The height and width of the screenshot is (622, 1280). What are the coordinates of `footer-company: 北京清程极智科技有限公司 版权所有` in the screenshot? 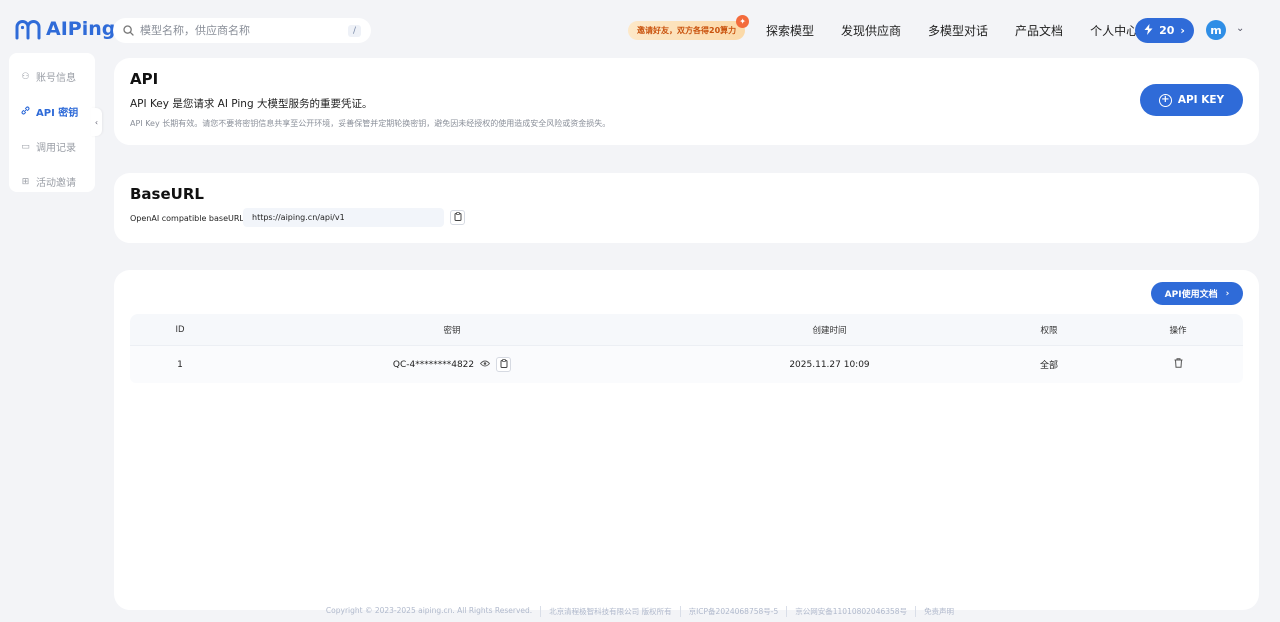 It's located at (609, 611).